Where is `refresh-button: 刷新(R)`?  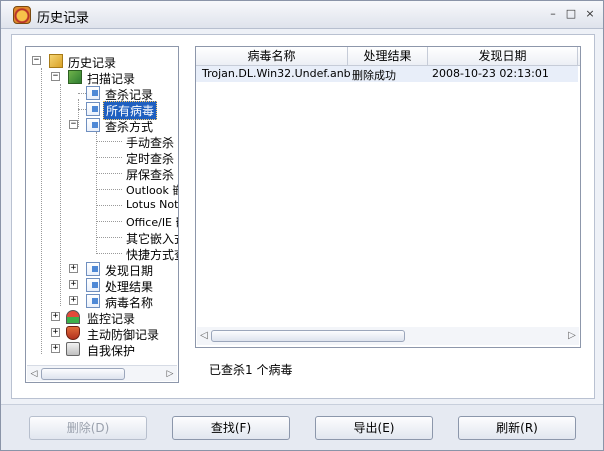
refresh-button: 刷新(R) is located at coordinates (517, 428).